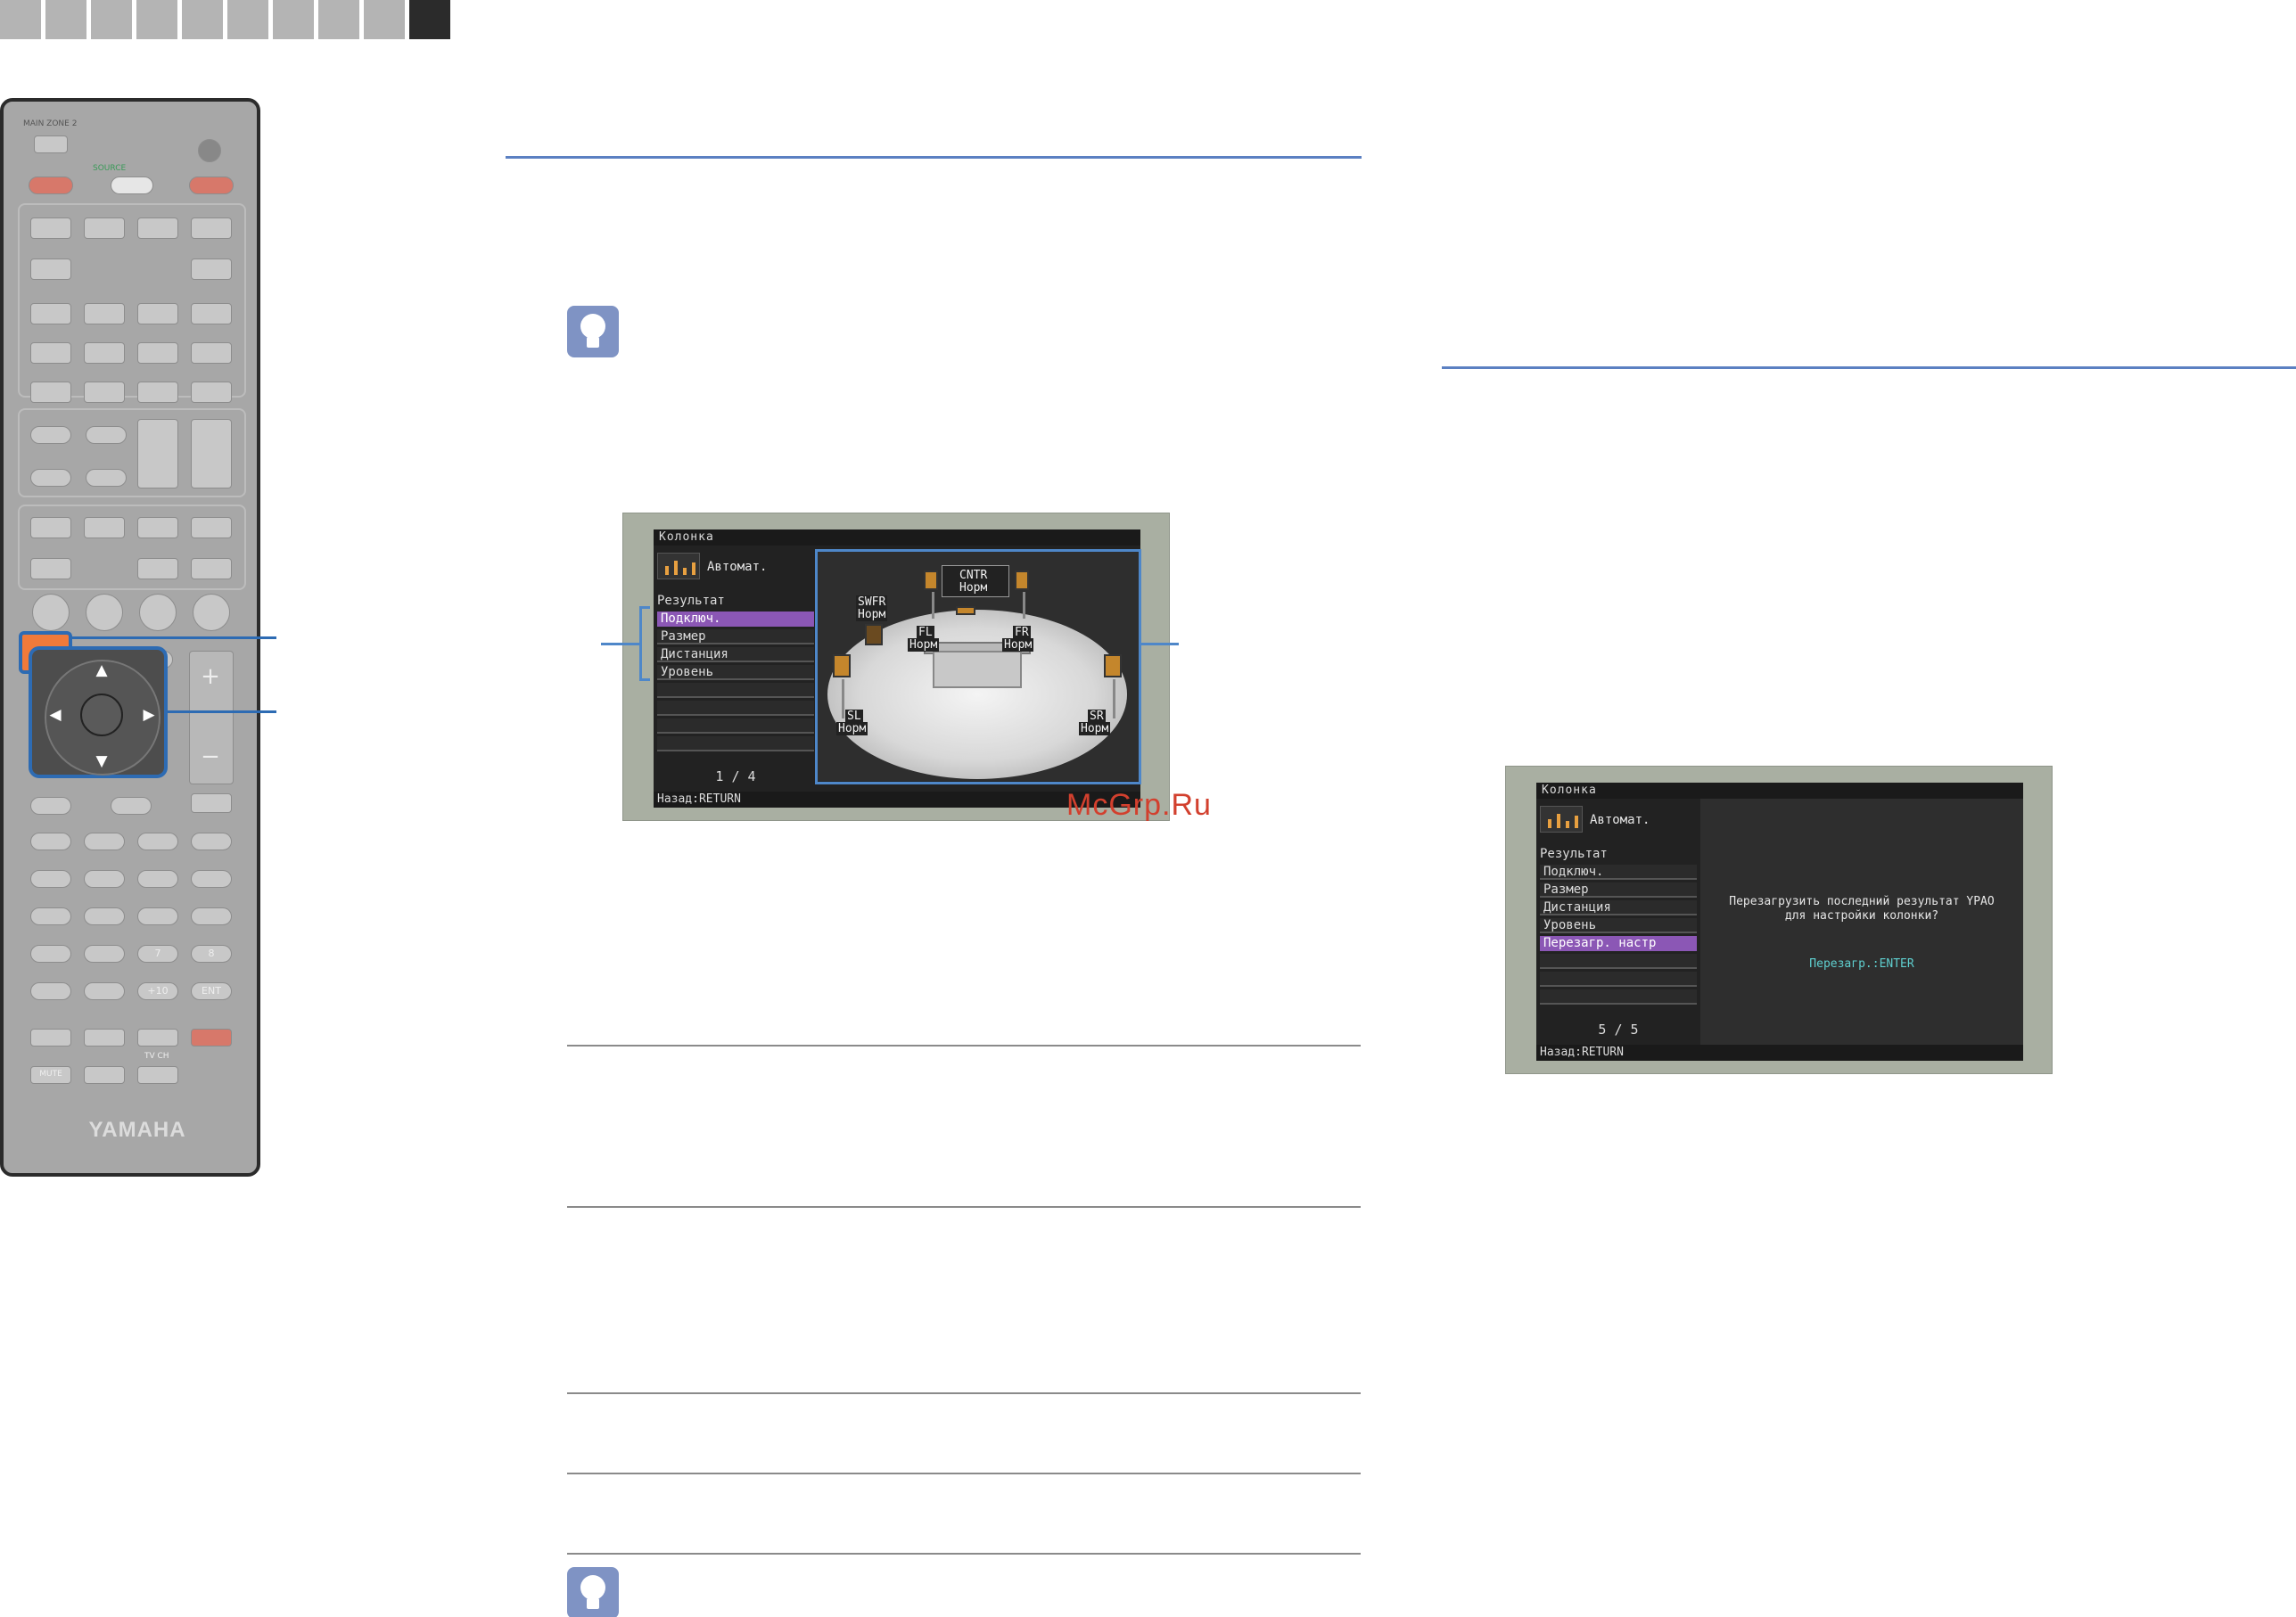  What do you see at coordinates (157, 1075) in the screenshot?
I see `tv-ch-minus-button` at bounding box center [157, 1075].